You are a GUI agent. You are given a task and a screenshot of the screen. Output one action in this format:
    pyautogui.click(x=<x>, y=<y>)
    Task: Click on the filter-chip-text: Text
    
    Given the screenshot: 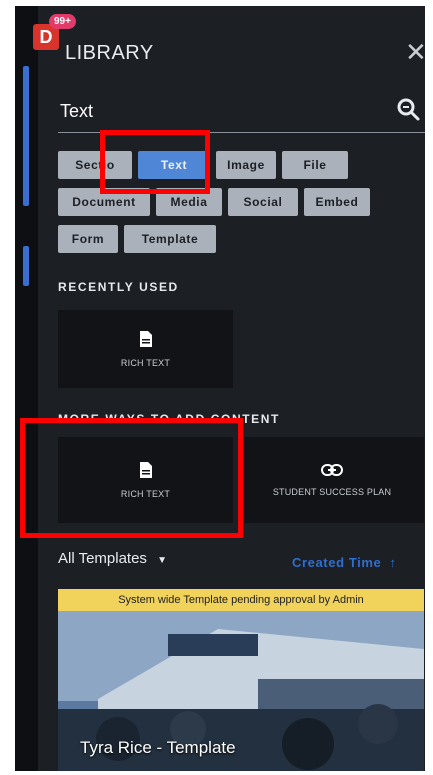 What is the action you would take?
    pyautogui.click(x=174, y=165)
    